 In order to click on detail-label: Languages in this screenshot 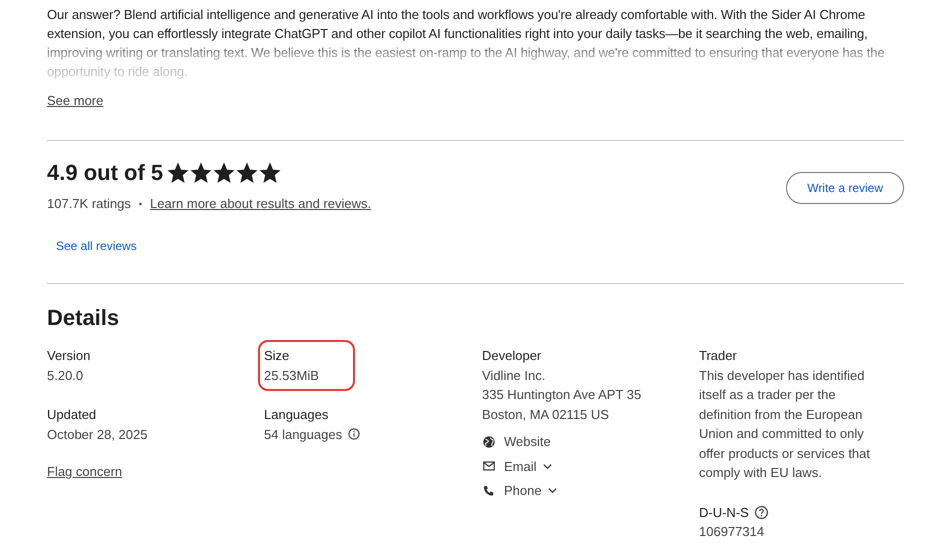, I will do `click(296, 415)`.